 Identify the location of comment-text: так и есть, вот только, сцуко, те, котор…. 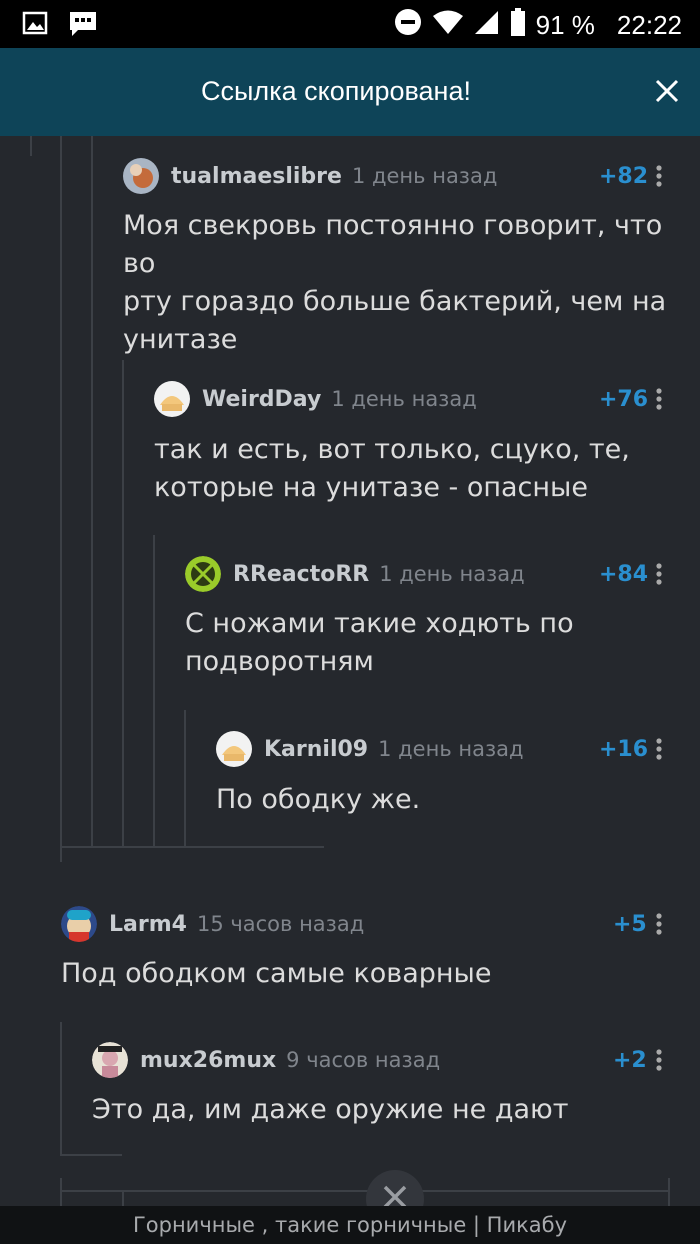
(392, 469).